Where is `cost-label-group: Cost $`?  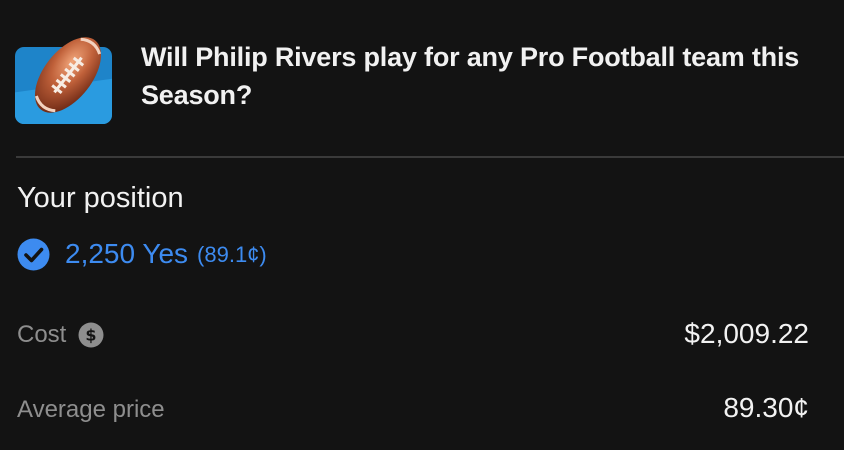
cost-label-group: Cost $ is located at coordinates (60, 335).